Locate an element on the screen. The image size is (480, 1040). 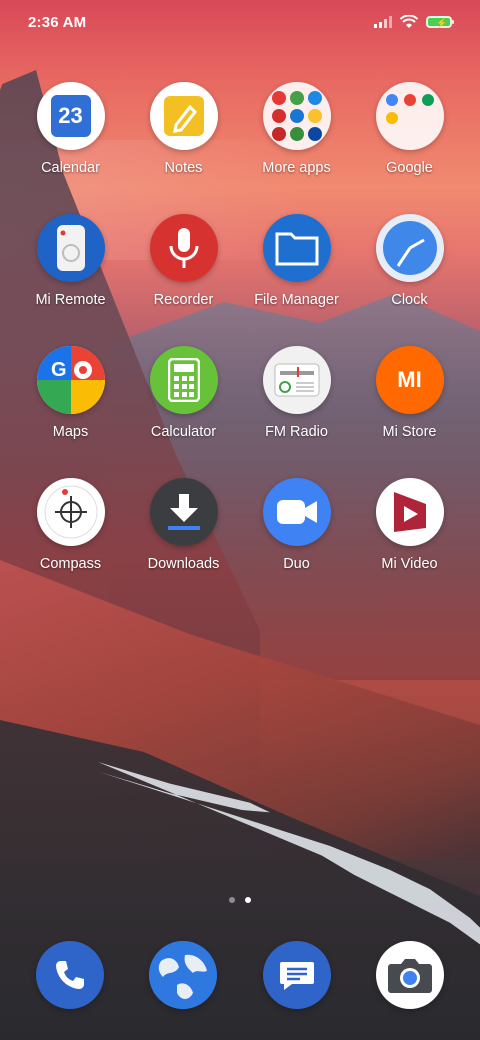
app-fm-radio: FM Radio is located at coordinates (296, 393).